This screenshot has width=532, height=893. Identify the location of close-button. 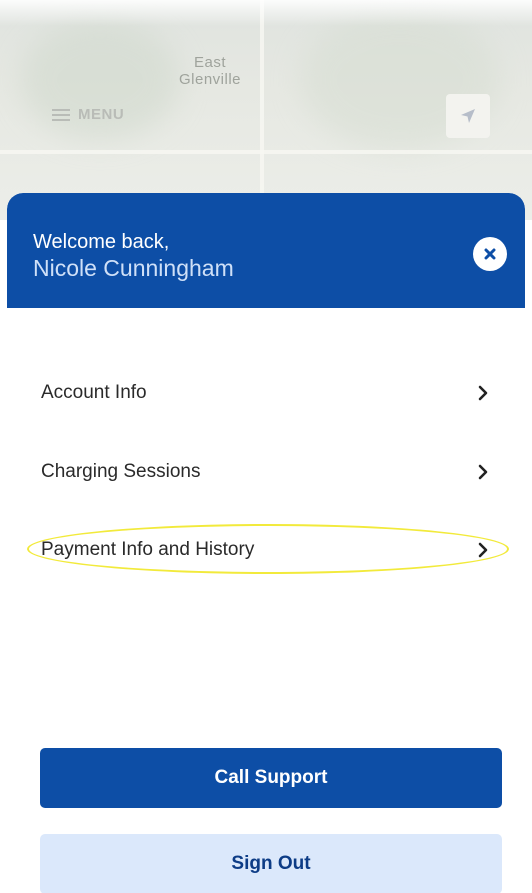
(490, 254).